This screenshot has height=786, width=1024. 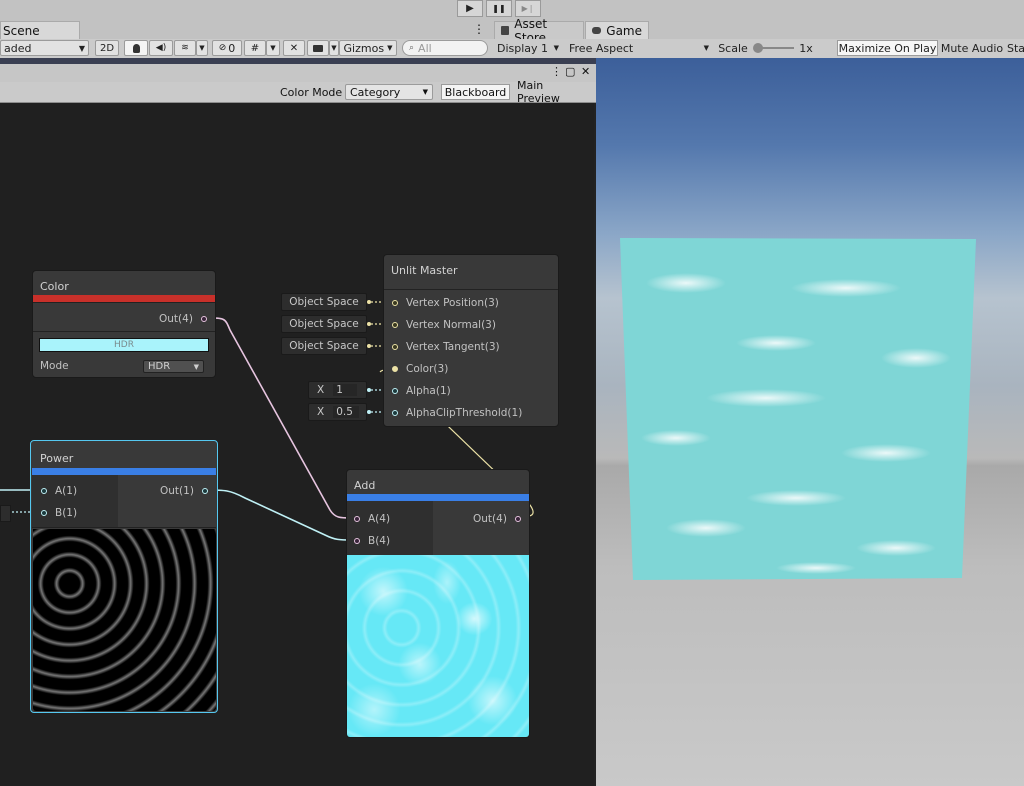 What do you see at coordinates (395, 347) in the screenshot?
I see `vertex-tangent-port` at bounding box center [395, 347].